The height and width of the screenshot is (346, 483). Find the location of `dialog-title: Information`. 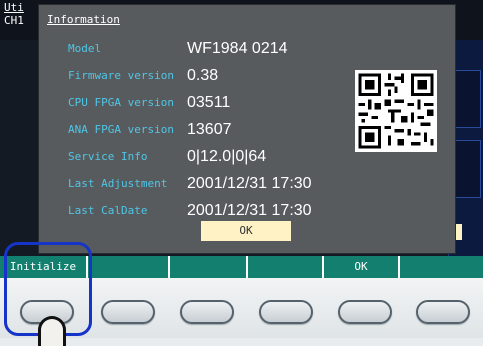

dialog-title: Information is located at coordinates (83, 19).